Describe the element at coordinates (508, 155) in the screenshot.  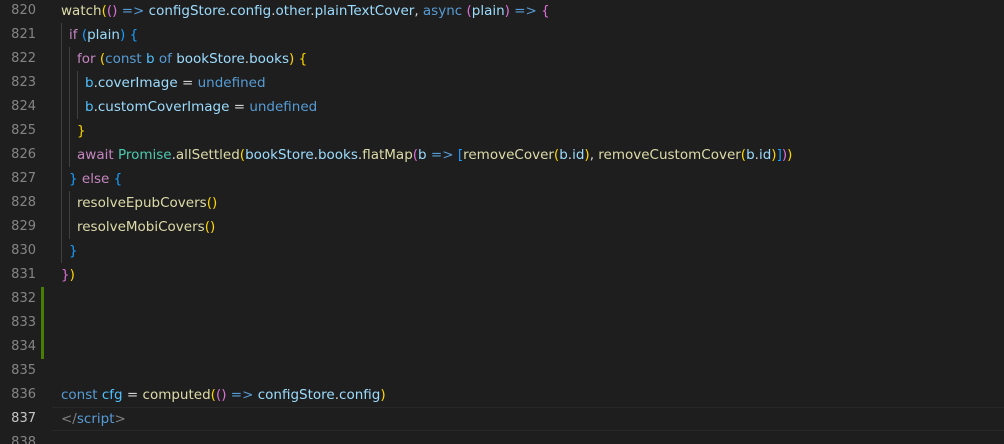
I see `code-token: removeCover` at that location.